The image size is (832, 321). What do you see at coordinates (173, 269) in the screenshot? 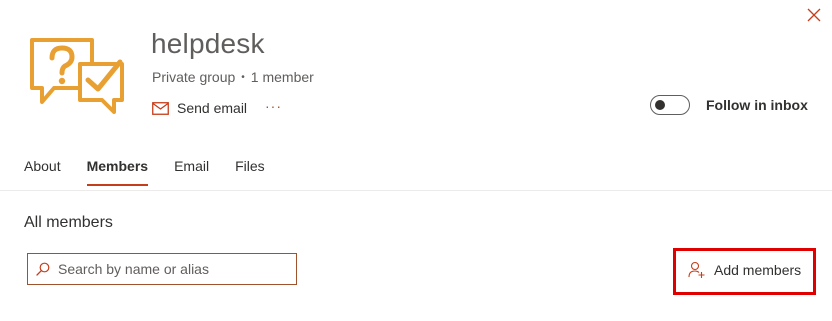
I see `search-input` at bounding box center [173, 269].